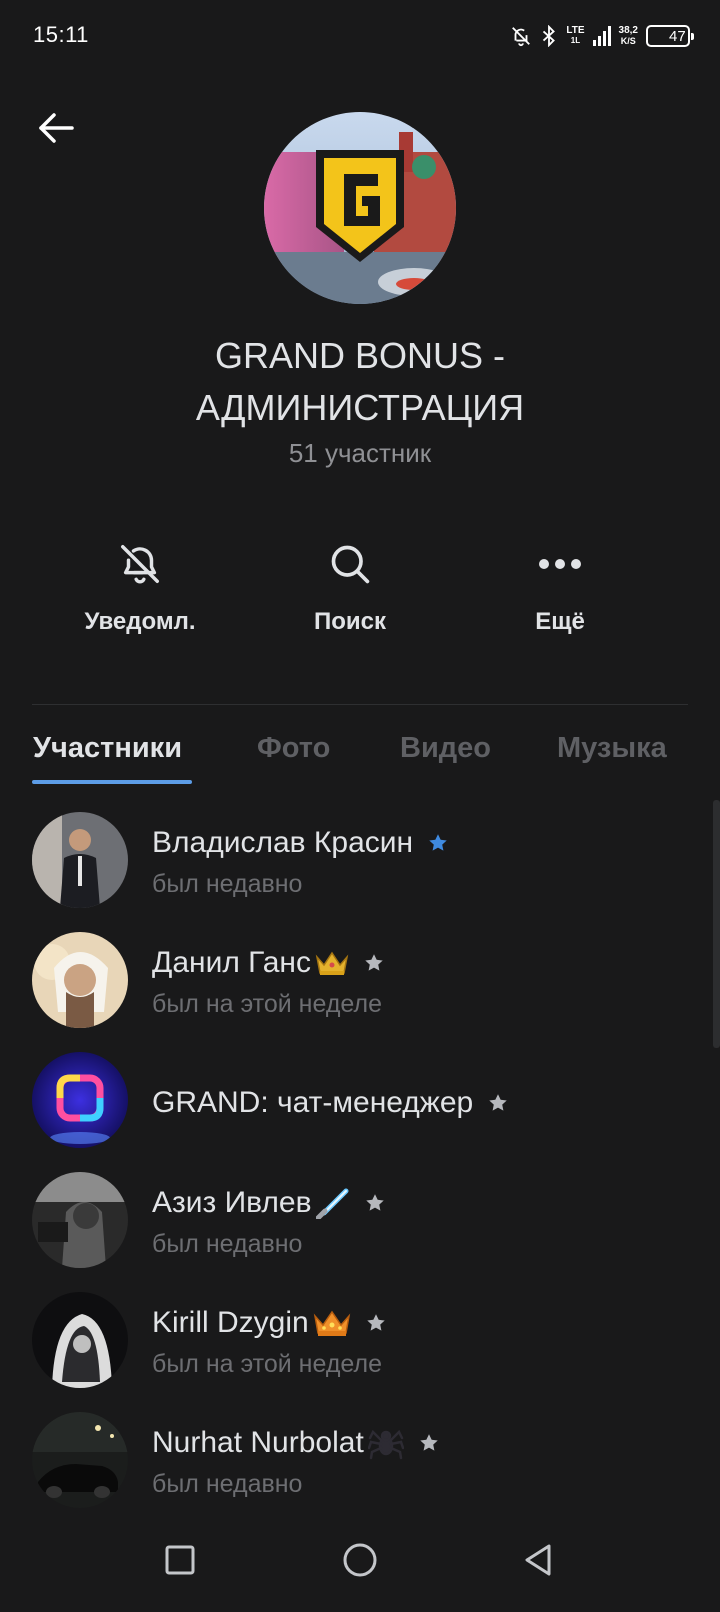 The image size is (720, 1612). What do you see at coordinates (560, 621) in the screenshot?
I see `more-label: Ещё` at bounding box center [560, 621].